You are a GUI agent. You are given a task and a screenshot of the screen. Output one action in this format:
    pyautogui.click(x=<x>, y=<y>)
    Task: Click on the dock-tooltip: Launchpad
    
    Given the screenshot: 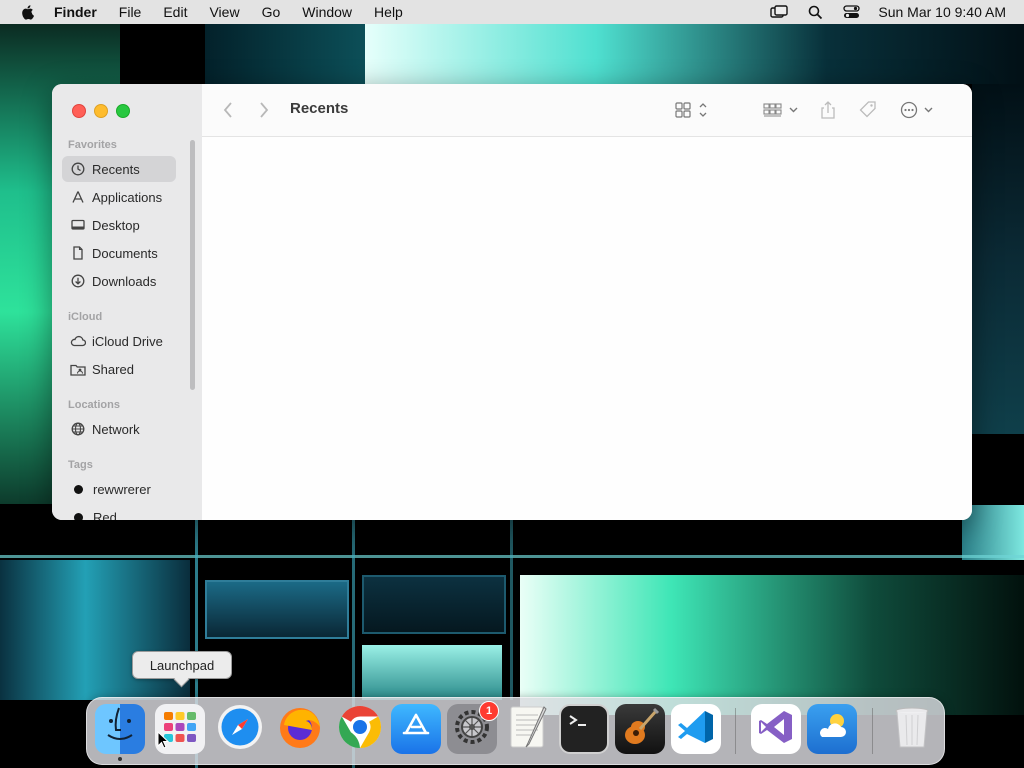 What is the action you would take?
    pyautogui.click(x=182, y=665)
    